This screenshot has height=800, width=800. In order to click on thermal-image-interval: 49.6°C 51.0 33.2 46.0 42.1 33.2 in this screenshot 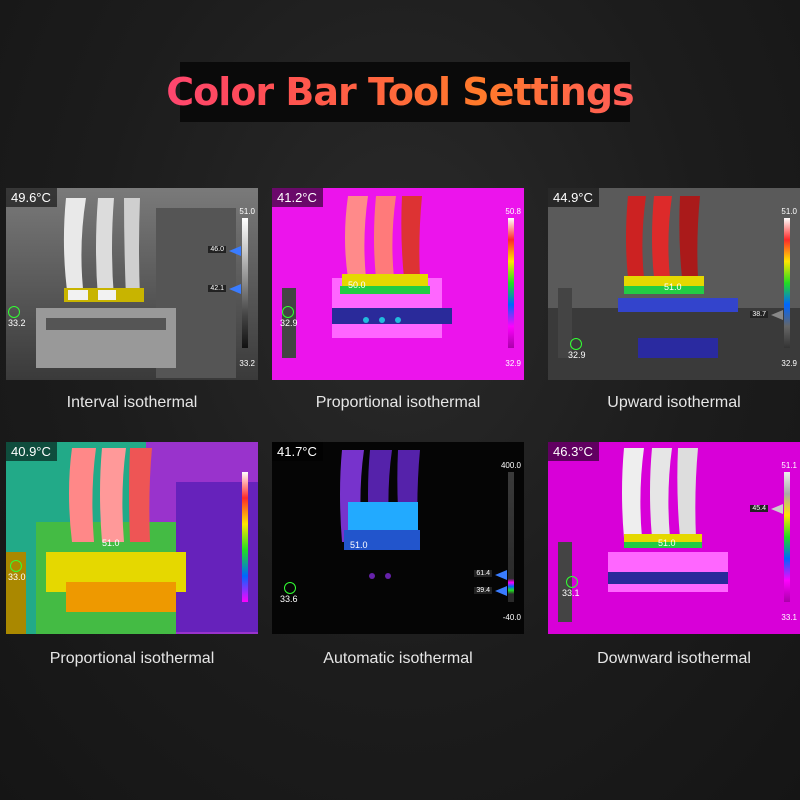, I will do `click(132, 284)`.